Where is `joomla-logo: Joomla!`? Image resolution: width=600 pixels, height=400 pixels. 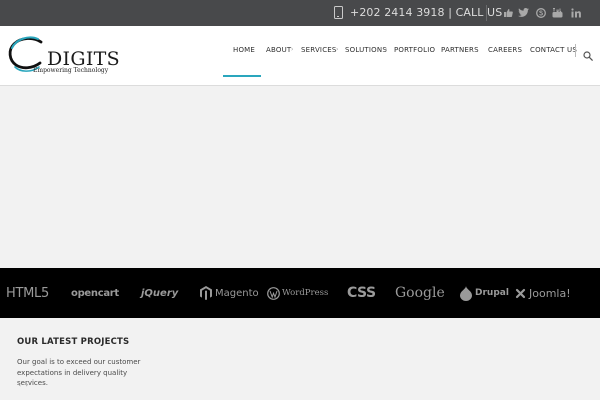
joomla-logo: Joomla! is located at coordinates (542, 293).